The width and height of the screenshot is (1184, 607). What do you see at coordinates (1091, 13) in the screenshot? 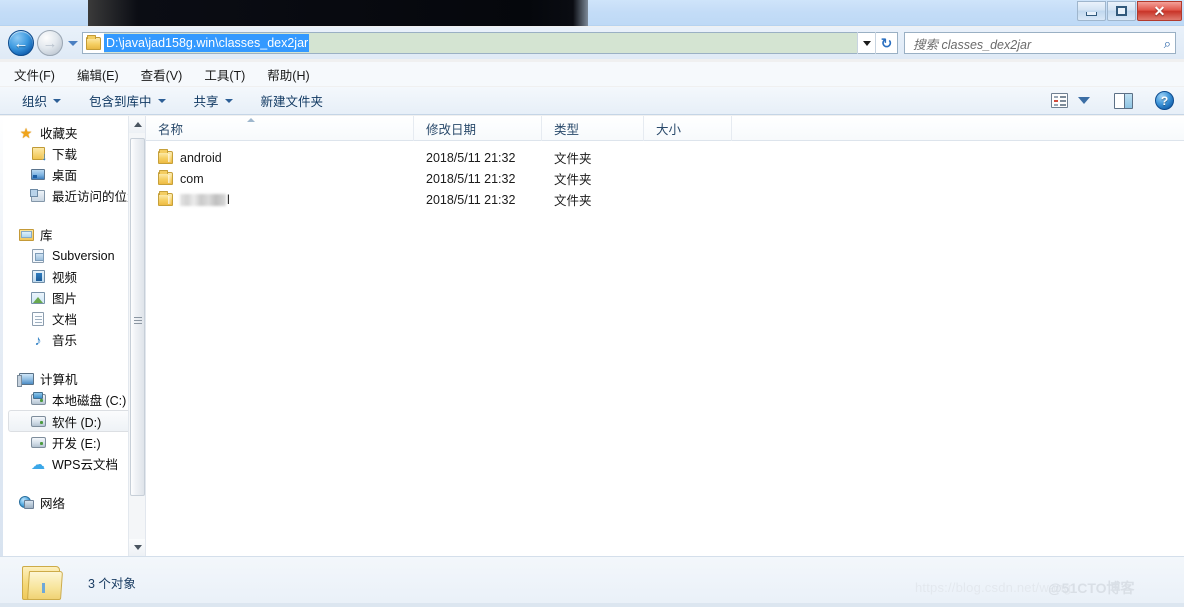
I see `minimize-icon` at bounding box center [1091, 13].